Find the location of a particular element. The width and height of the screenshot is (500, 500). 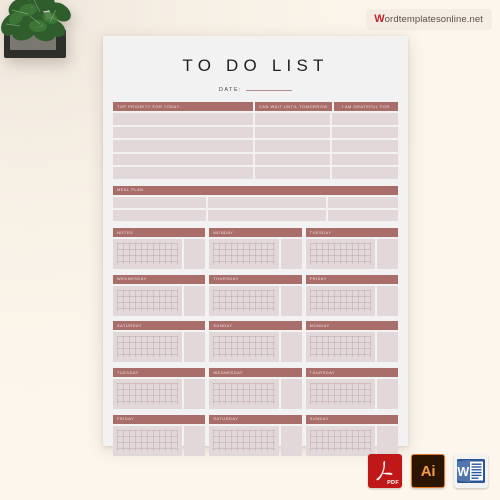

priority-header-top-priority: TOP PRIORITY FOR TODAY: is located at coordinates (183, 107).